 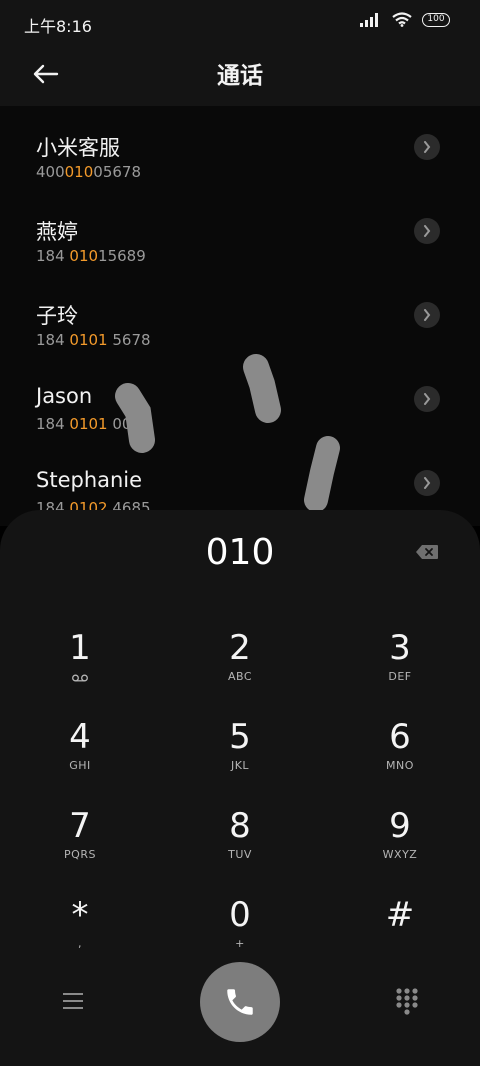 I want to click on backspace-button, so click(x=427, y=552).